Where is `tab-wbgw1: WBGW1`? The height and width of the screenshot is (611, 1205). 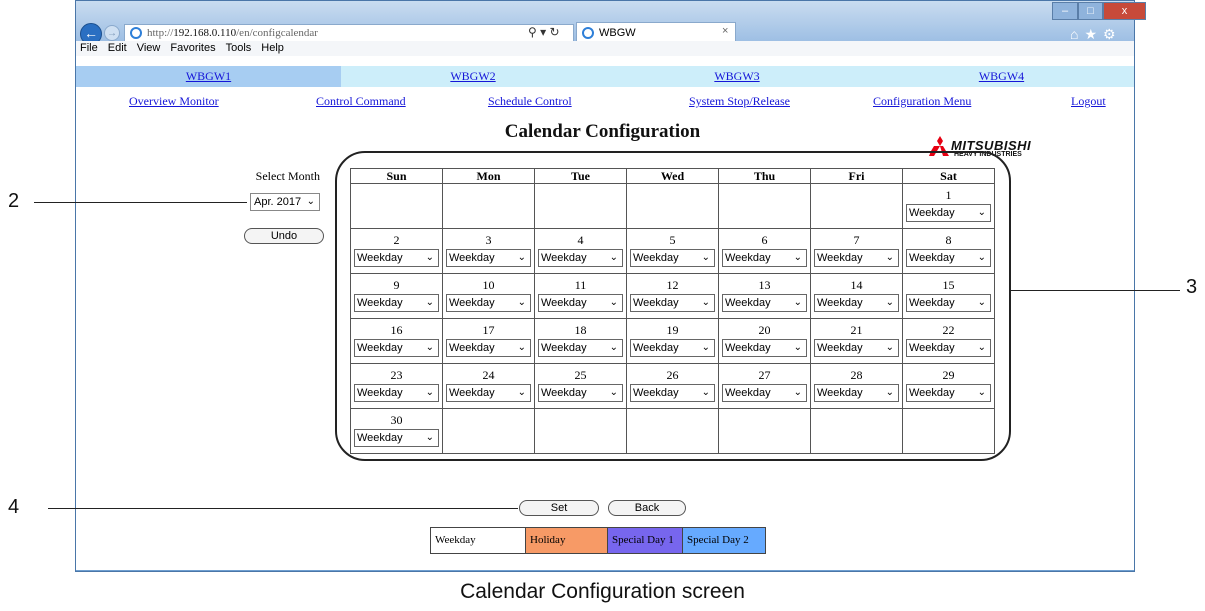
tab-wbgw1: WBGW1 is located at coordinates (208, 76).